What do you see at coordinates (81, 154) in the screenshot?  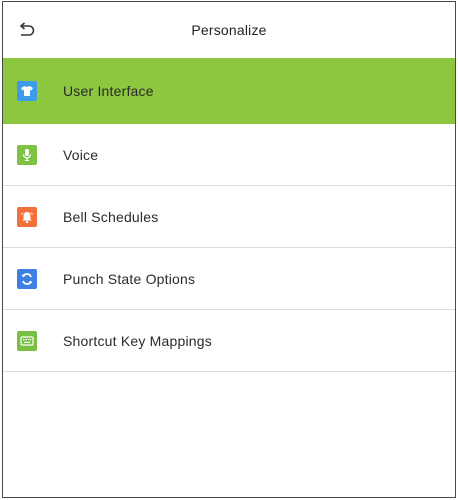 I see `menu-item-label: Voice` at bounding box center [81, 154].